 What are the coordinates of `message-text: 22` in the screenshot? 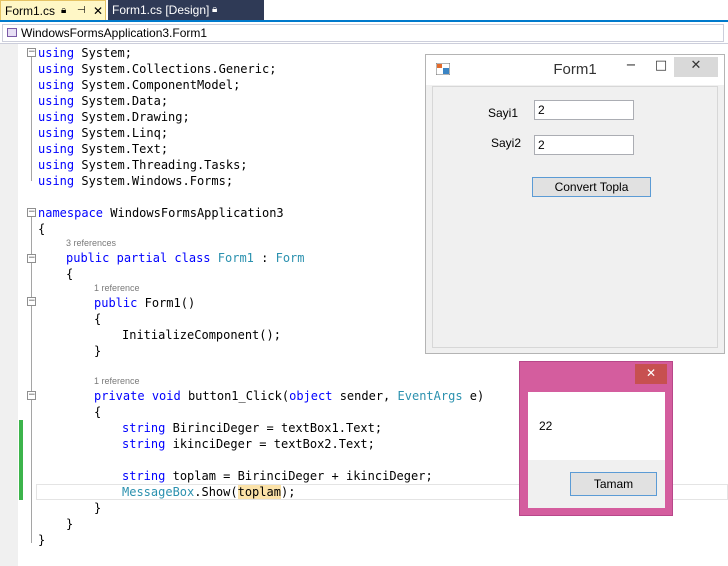 It's located at (546, 426).